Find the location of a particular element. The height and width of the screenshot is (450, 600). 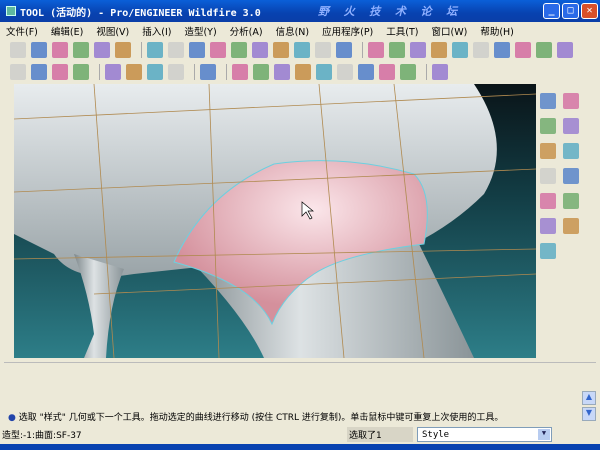

leg-surface is located at coordinates (99, 306).